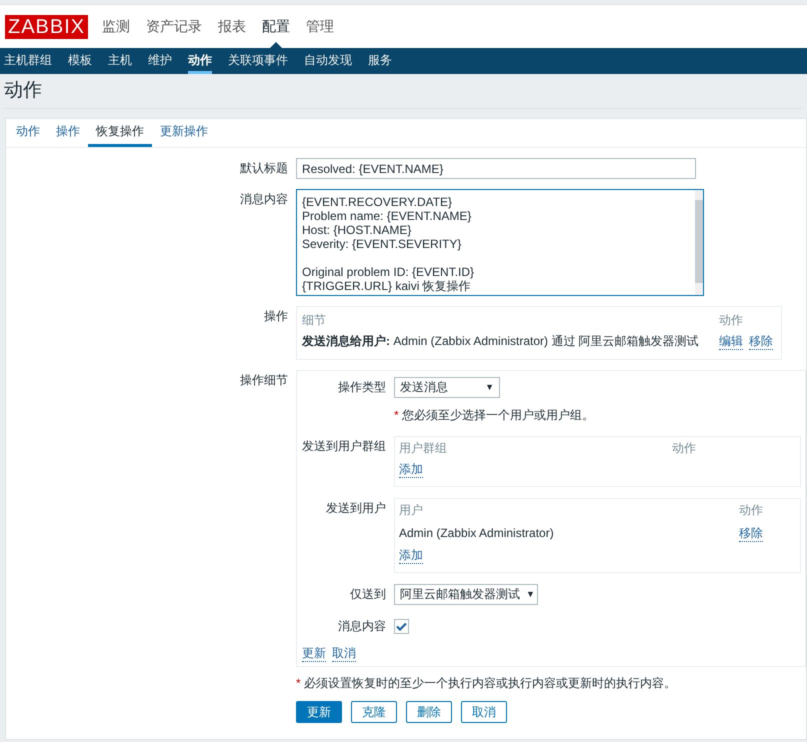 The width and height of the screenshot is (807, 742). Describe the element at coordinates (276, 316) in the screenshot. I see `field-label: 操作` at that location.